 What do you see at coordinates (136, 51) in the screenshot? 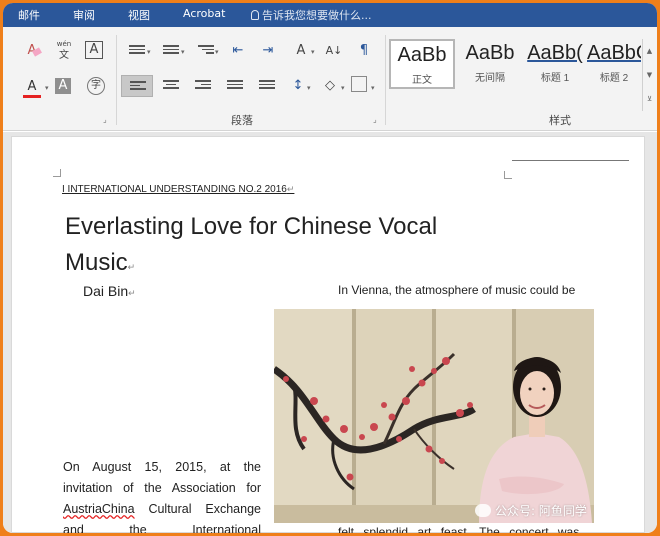
I see `bullets-icon` at bounding box center [136, 51].